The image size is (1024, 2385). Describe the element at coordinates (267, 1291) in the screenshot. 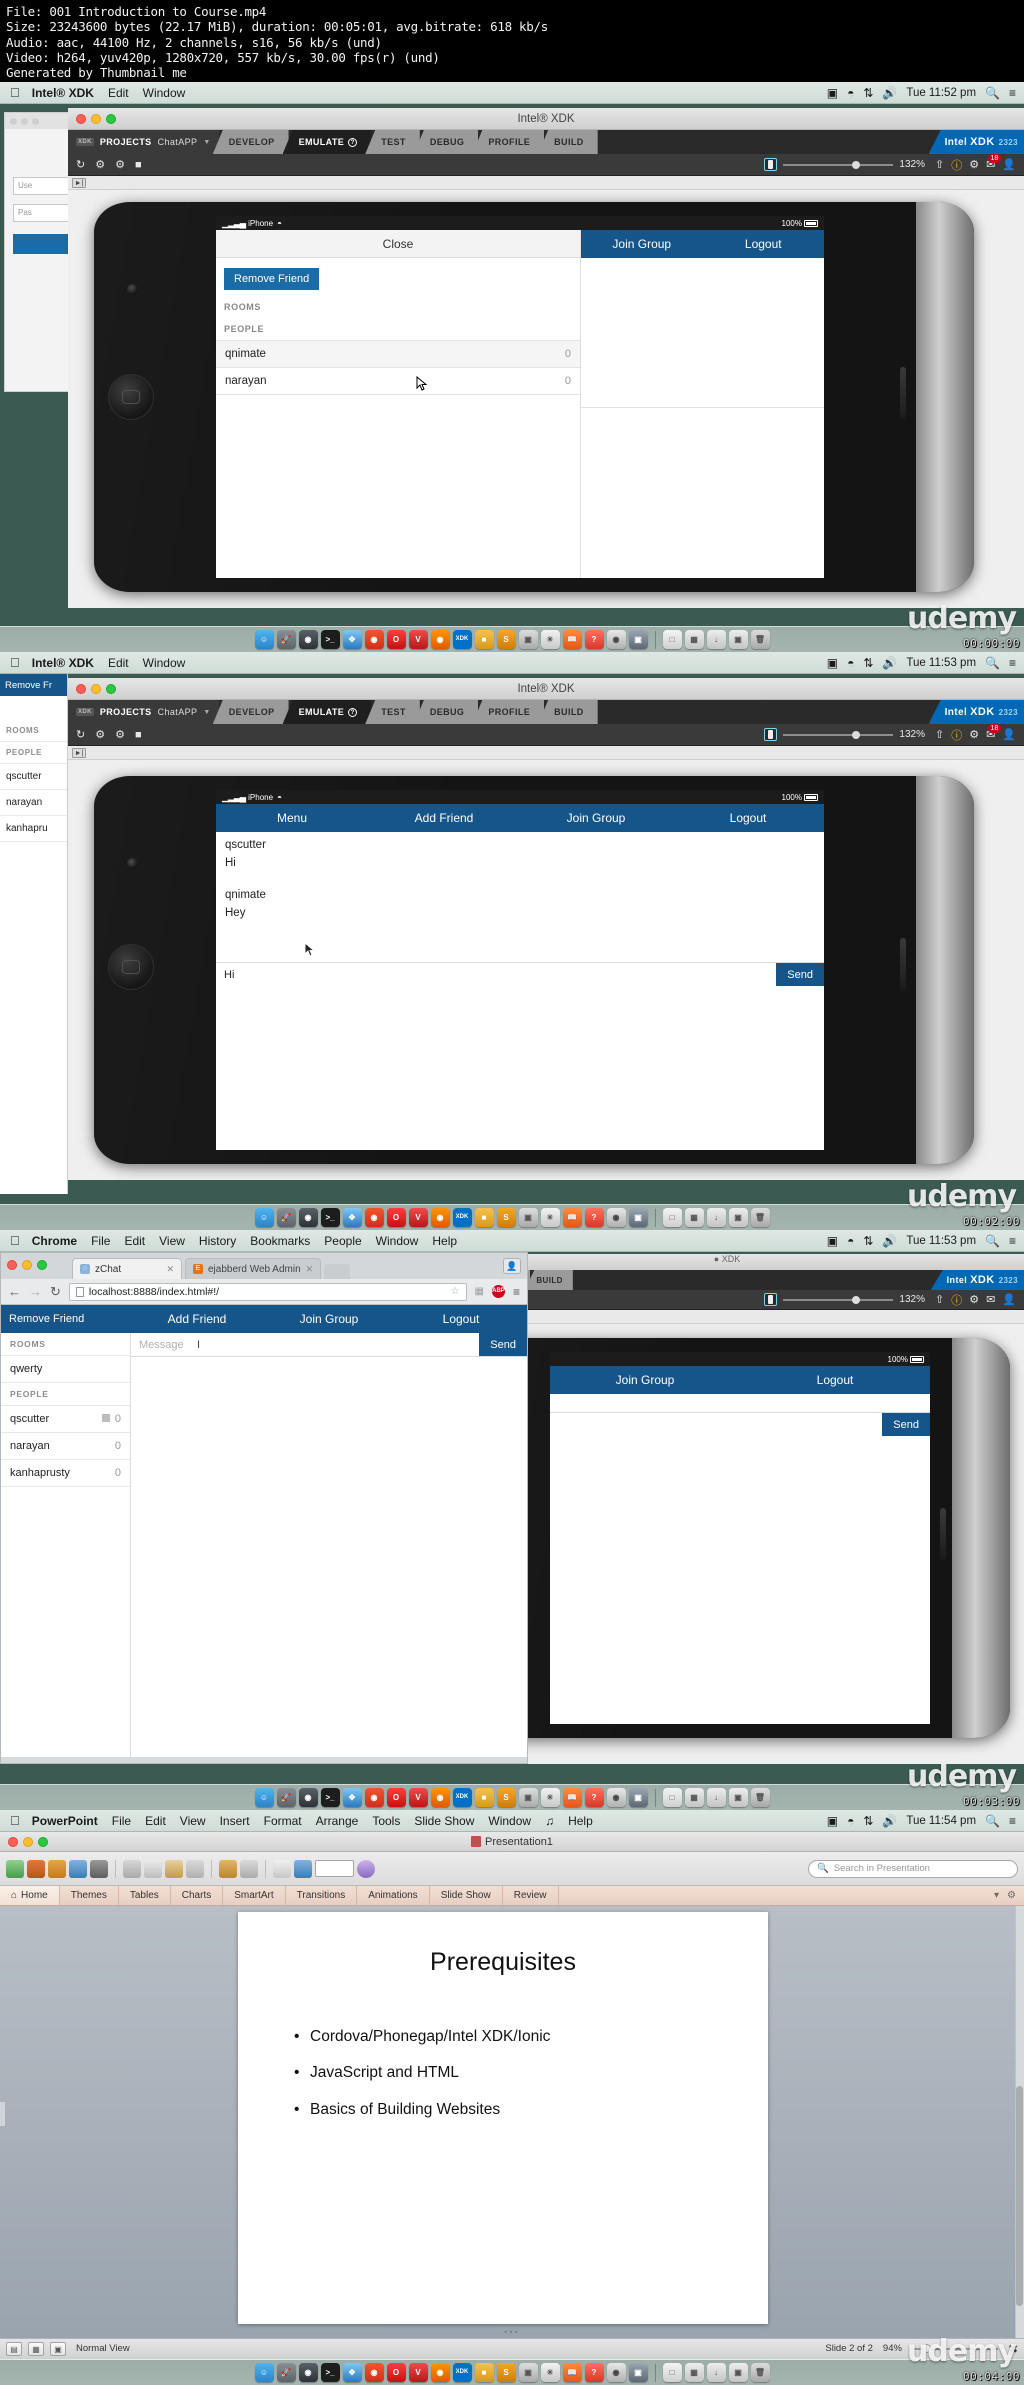

I see `address-bar: localhost:8888/index.html#!/ ☆` at that location.